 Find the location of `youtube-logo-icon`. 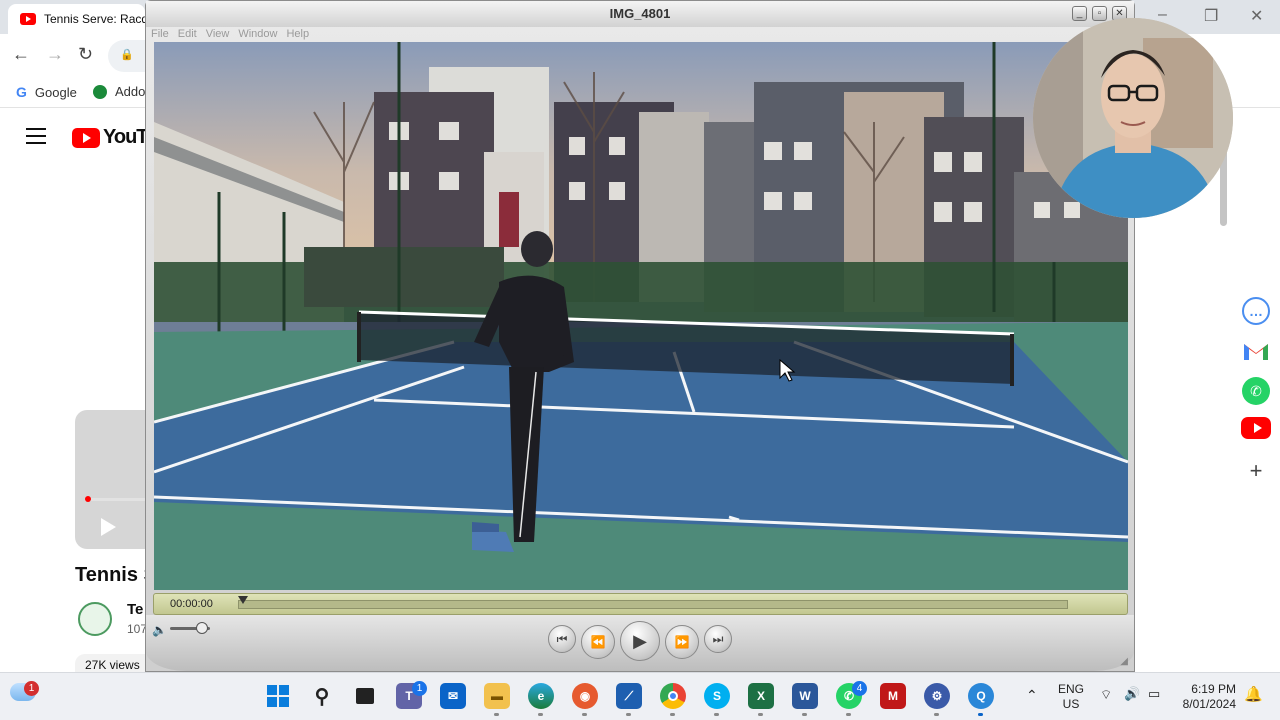

youtube-logo-icon is located at coordinates (86, 137).